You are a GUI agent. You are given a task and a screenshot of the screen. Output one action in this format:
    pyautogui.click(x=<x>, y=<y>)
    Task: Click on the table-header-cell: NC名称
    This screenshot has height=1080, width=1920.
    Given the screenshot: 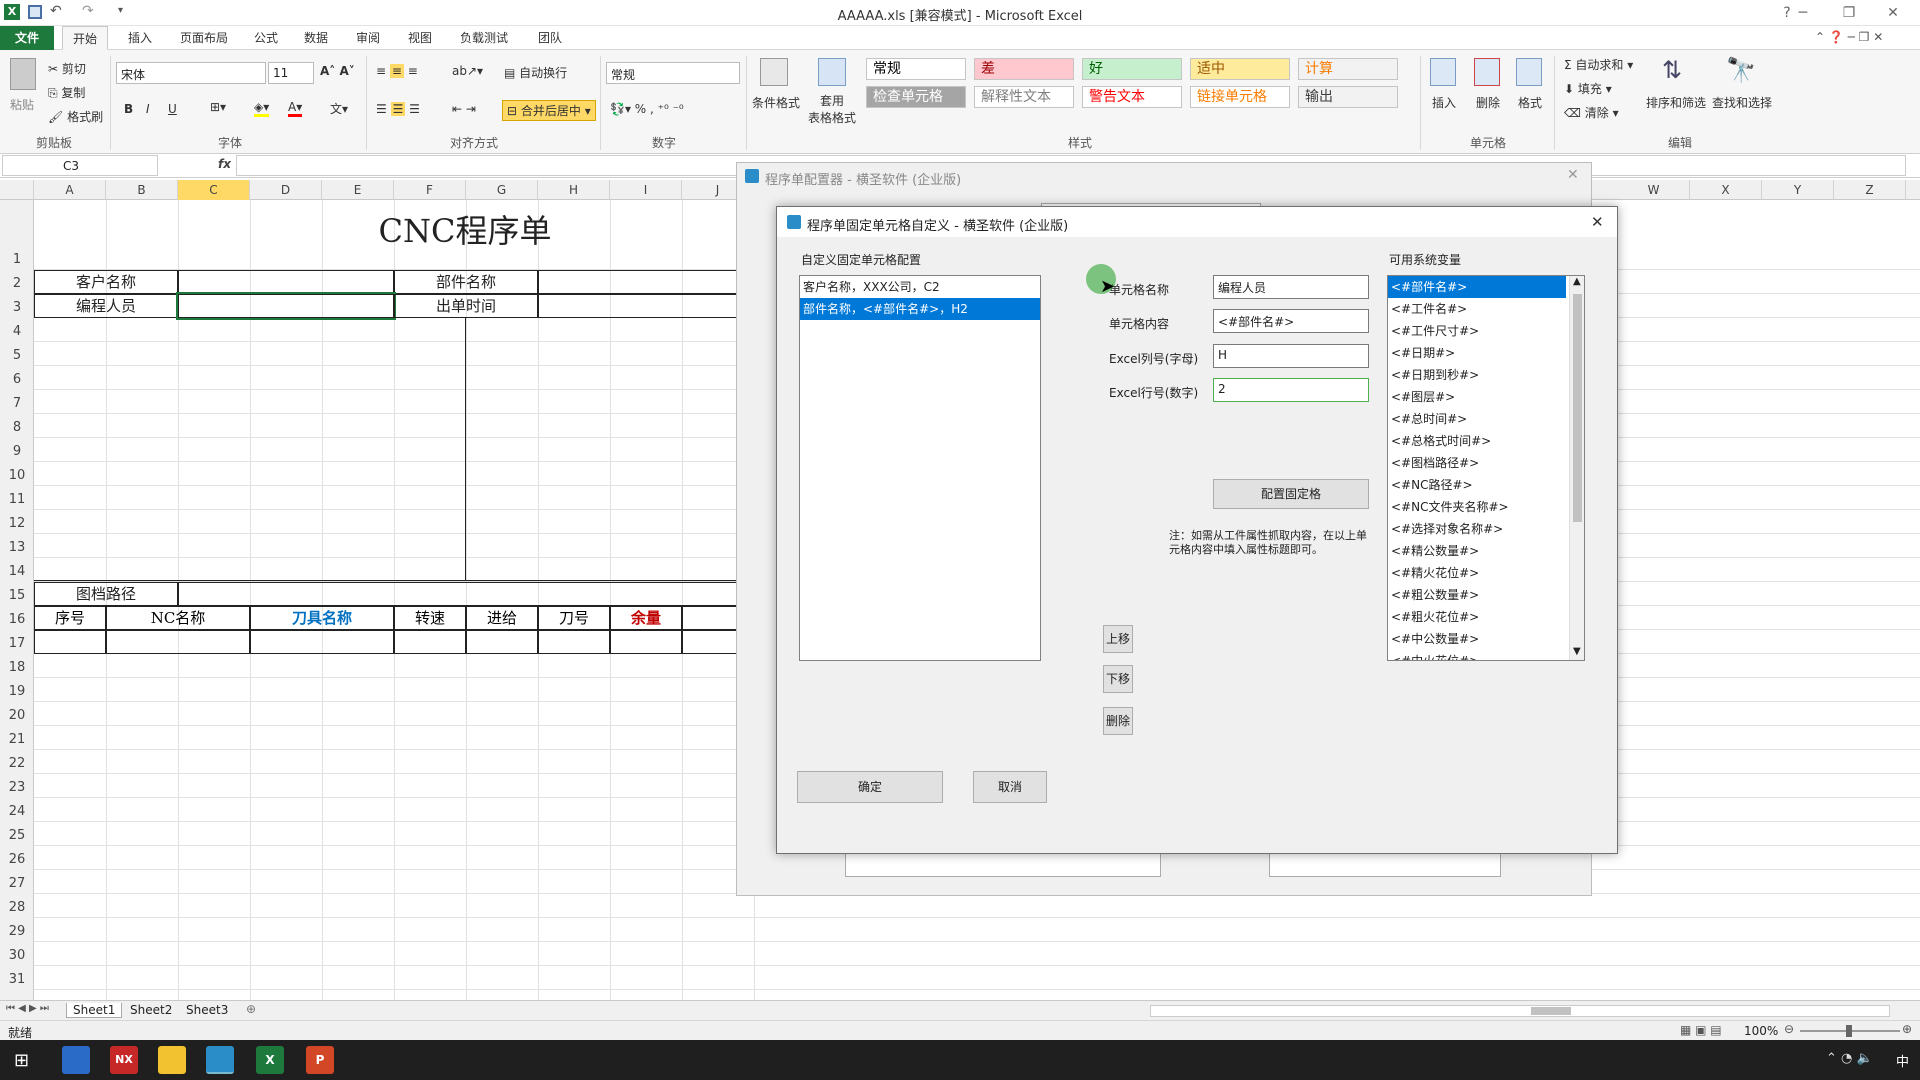 What is the action you would take?
    pyautogui.click(x=178, y=618)
    